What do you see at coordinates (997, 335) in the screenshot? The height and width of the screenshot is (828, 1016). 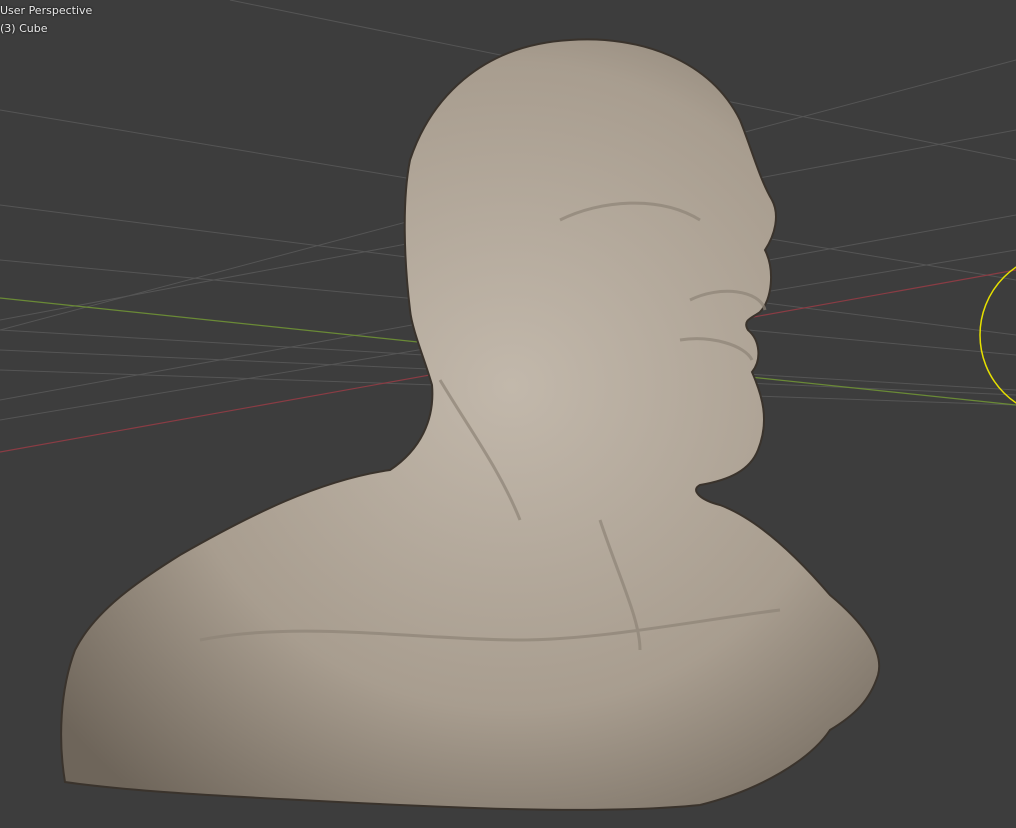 I see `light-gizmo` at bounding box center [997, 335].